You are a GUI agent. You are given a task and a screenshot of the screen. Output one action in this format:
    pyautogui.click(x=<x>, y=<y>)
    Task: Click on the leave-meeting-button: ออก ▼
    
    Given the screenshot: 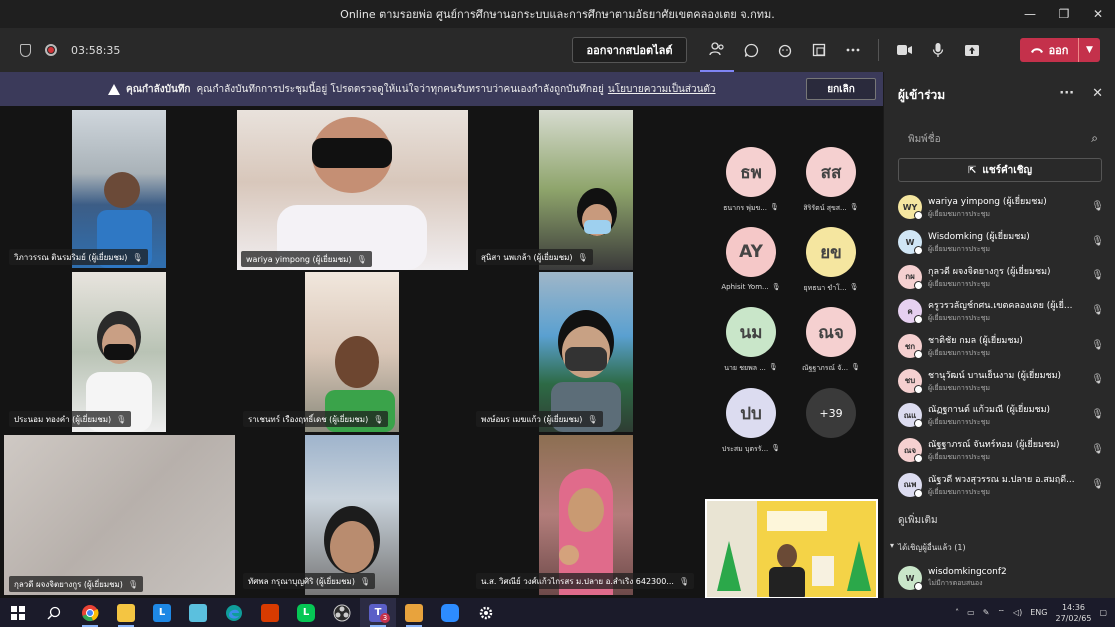 What is the action you would take?
    pyautogui.click(x=1060, y=50)
    